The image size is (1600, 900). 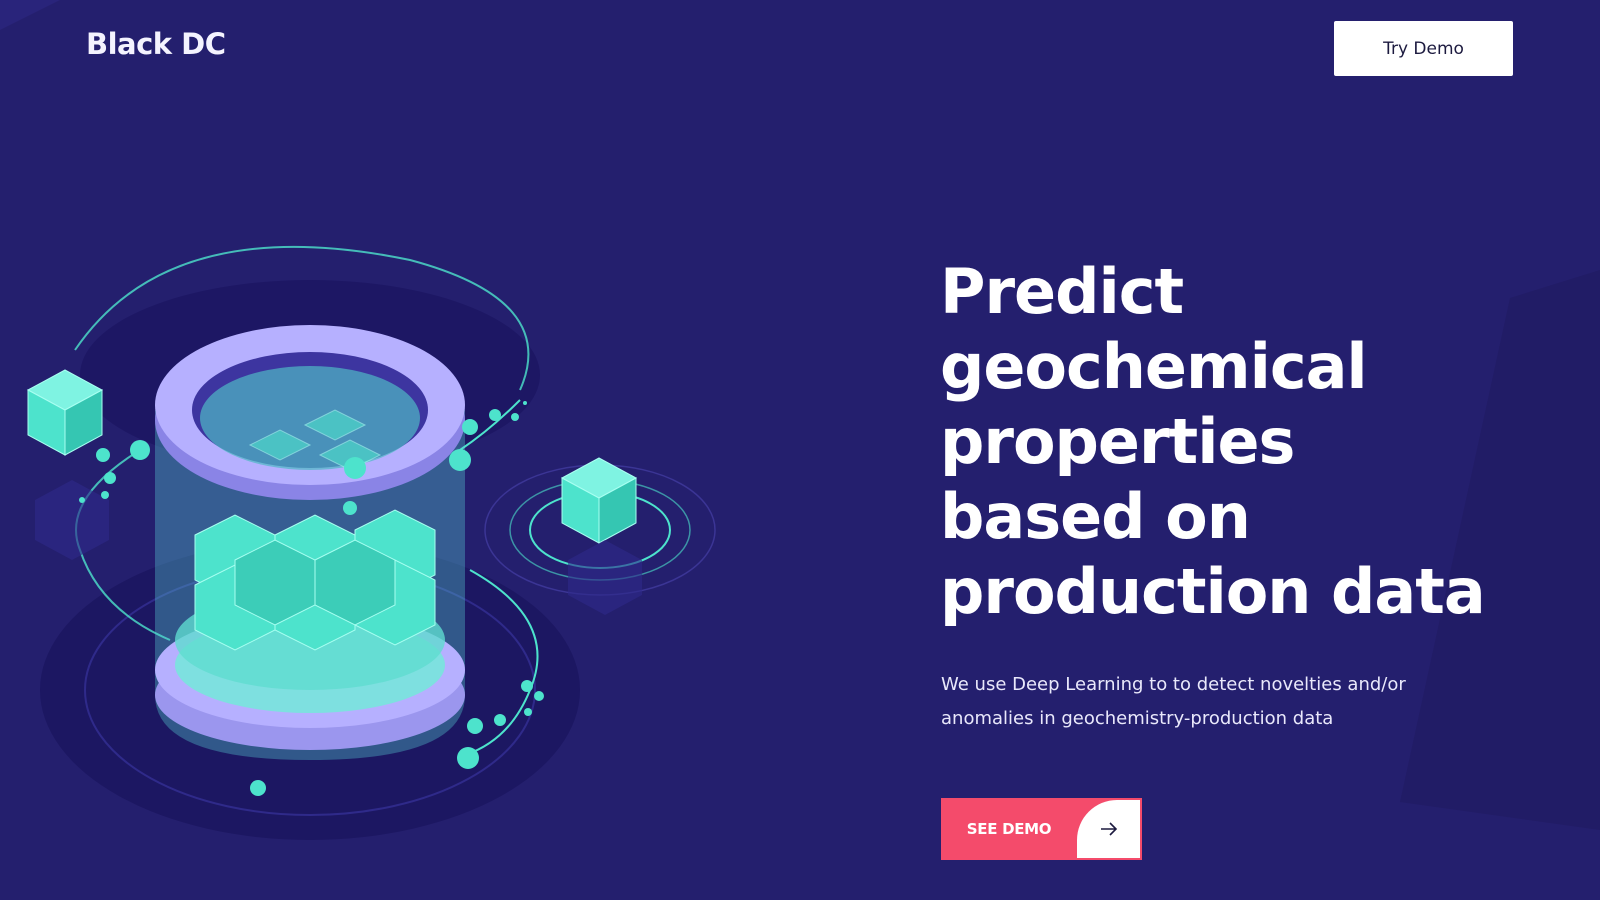 I want to click on arrow-right-icon, so click(x=1108, y=829).